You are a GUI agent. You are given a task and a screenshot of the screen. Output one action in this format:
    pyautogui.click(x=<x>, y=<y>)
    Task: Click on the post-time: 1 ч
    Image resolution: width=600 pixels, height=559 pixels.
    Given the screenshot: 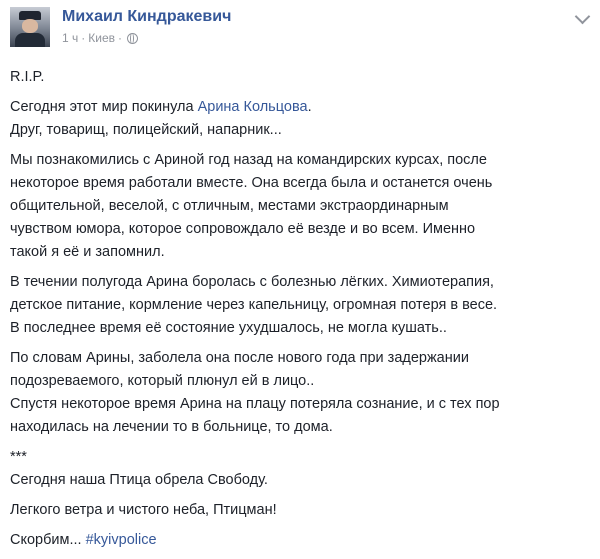 What is the action you would take?
    pyautogui.click(x=70, y=38)
    